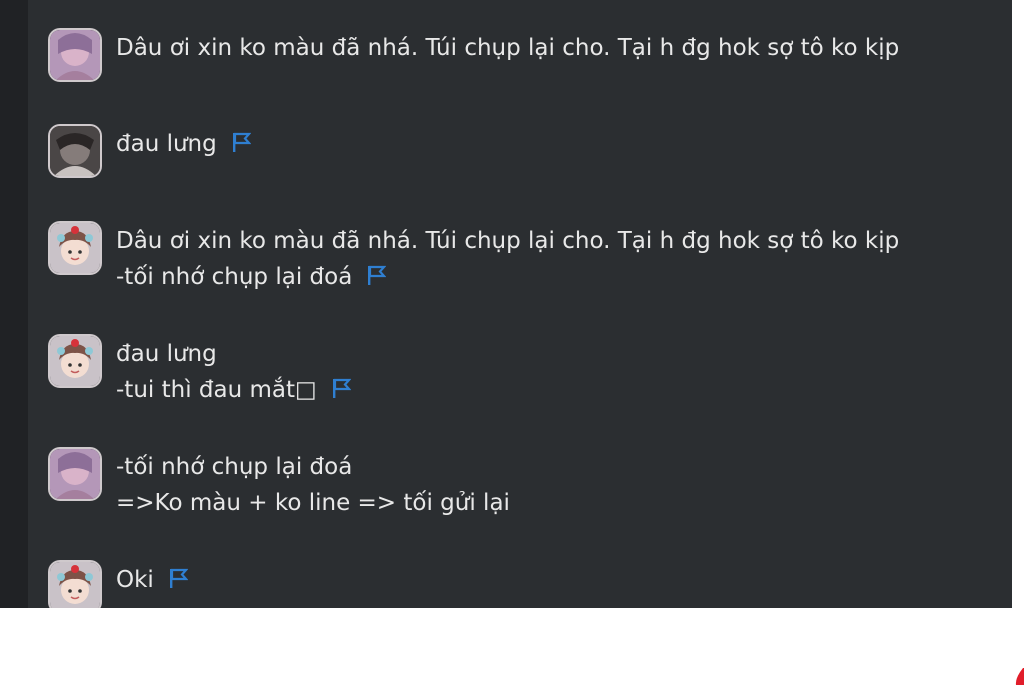  I want to click on message-body: đau lưng, so click(184, 145).